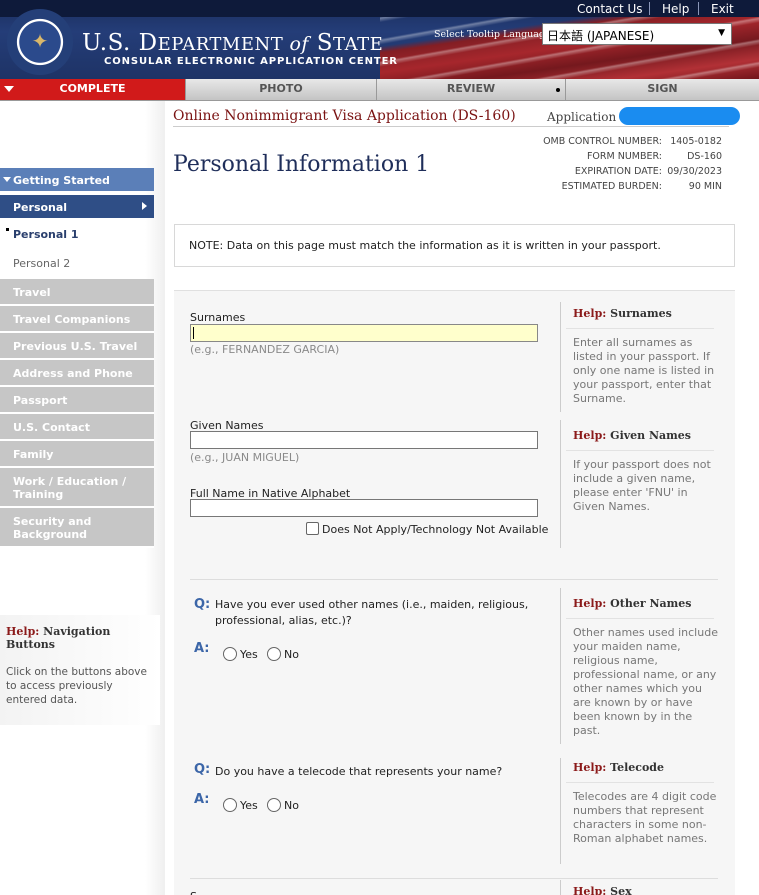 This screenshot has width=759, height=895. What do you see at coordinates (274, 805) in the screenshot?
I see `telecode-no-radio` at bounding box center [274, 805].